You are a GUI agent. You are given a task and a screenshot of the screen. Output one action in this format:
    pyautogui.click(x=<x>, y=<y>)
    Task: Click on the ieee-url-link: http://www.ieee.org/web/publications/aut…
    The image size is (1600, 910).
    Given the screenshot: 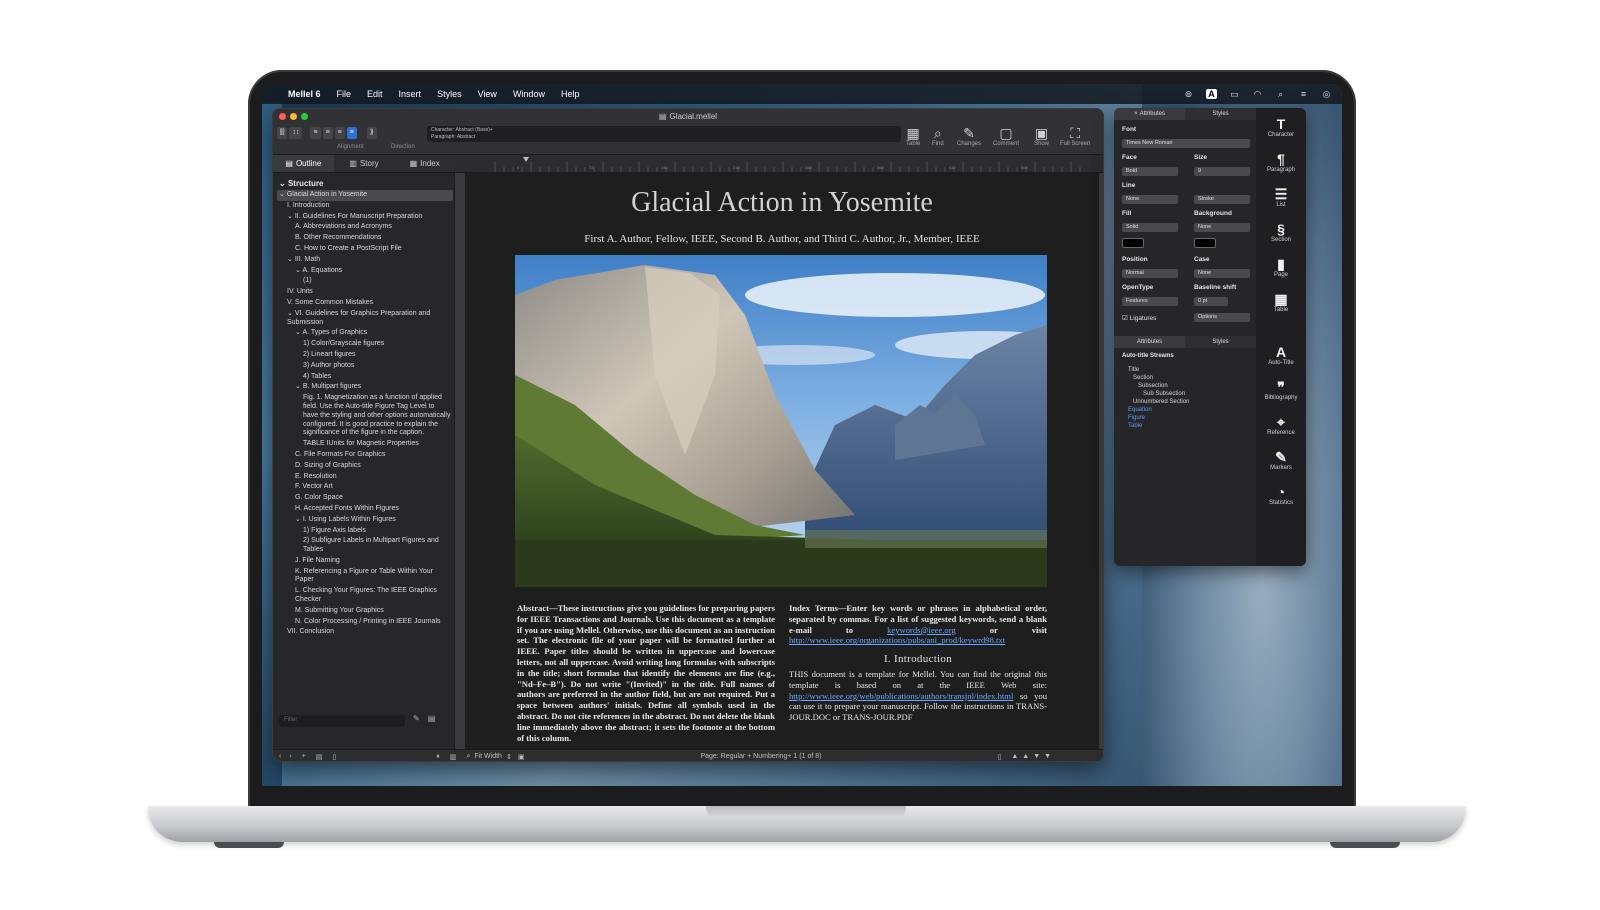 What is the action you would take?
    pyautogui.click(x=901, y=696)
    